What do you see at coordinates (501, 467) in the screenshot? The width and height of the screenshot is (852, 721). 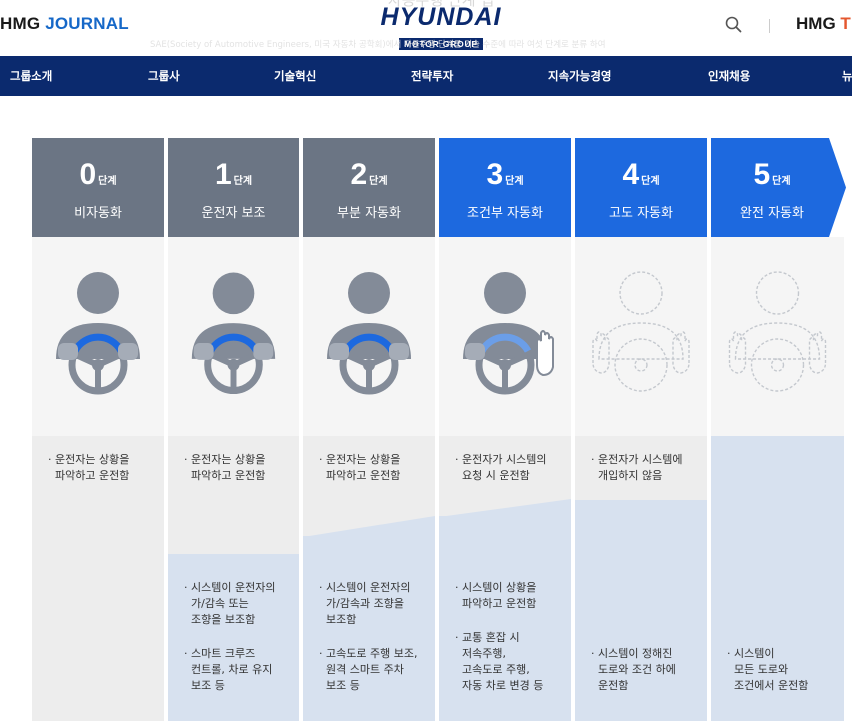 I see `driver-role-text-3: · 운전자가 시스템의 요청 시 운전함` at bounding box center [501, 467].